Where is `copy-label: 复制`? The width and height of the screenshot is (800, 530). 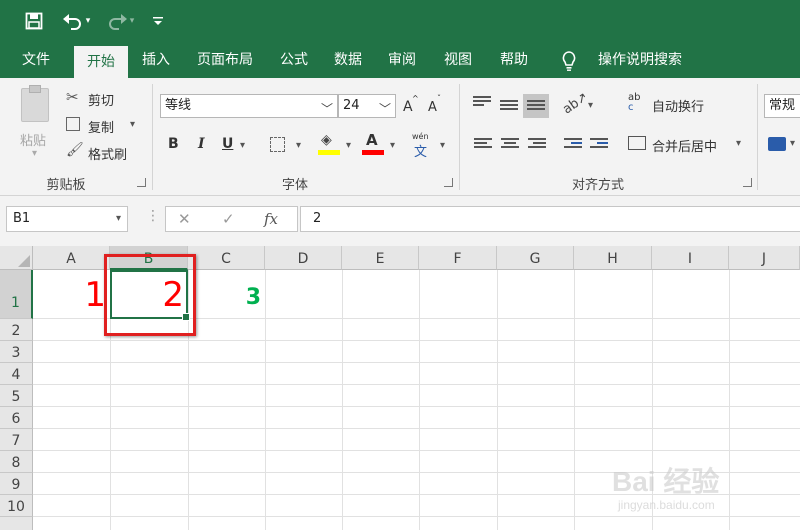
copy-label: 复制 is located at coordinates (101, 128).